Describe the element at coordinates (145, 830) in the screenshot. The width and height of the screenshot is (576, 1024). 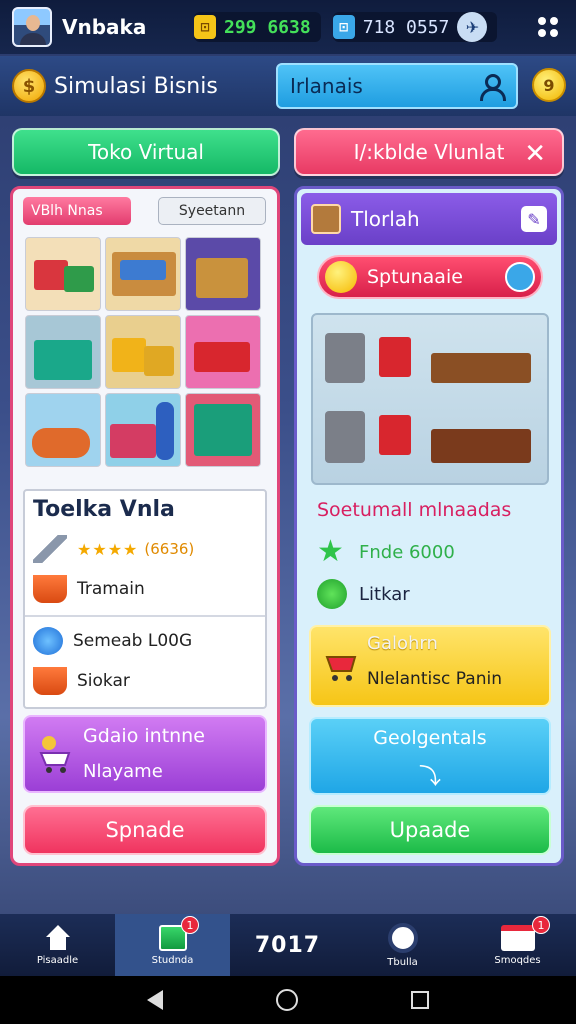
I see `spnade-button: Spnade` at that location.